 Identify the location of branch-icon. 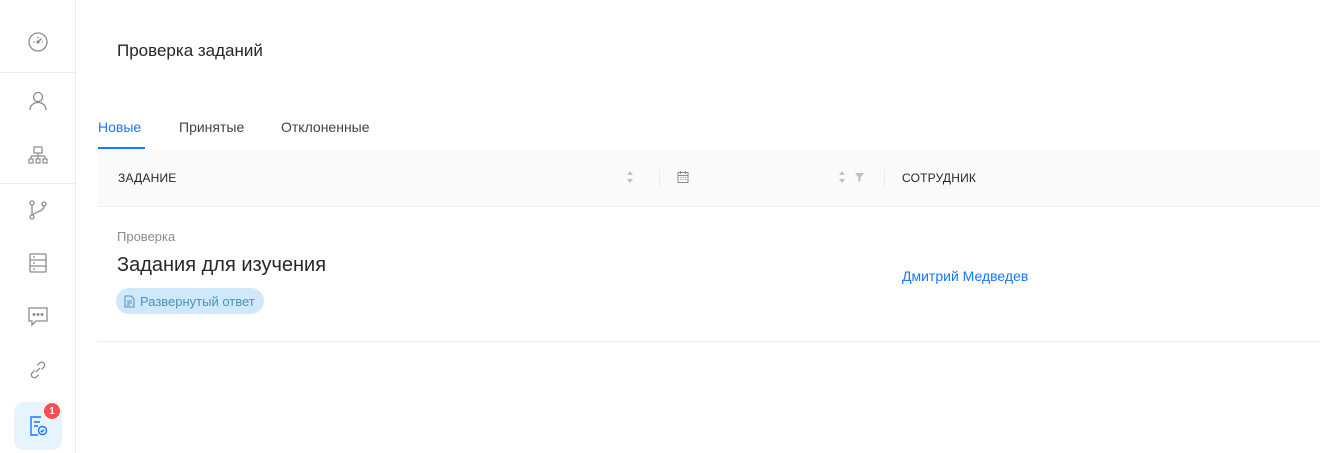
(38, 210).